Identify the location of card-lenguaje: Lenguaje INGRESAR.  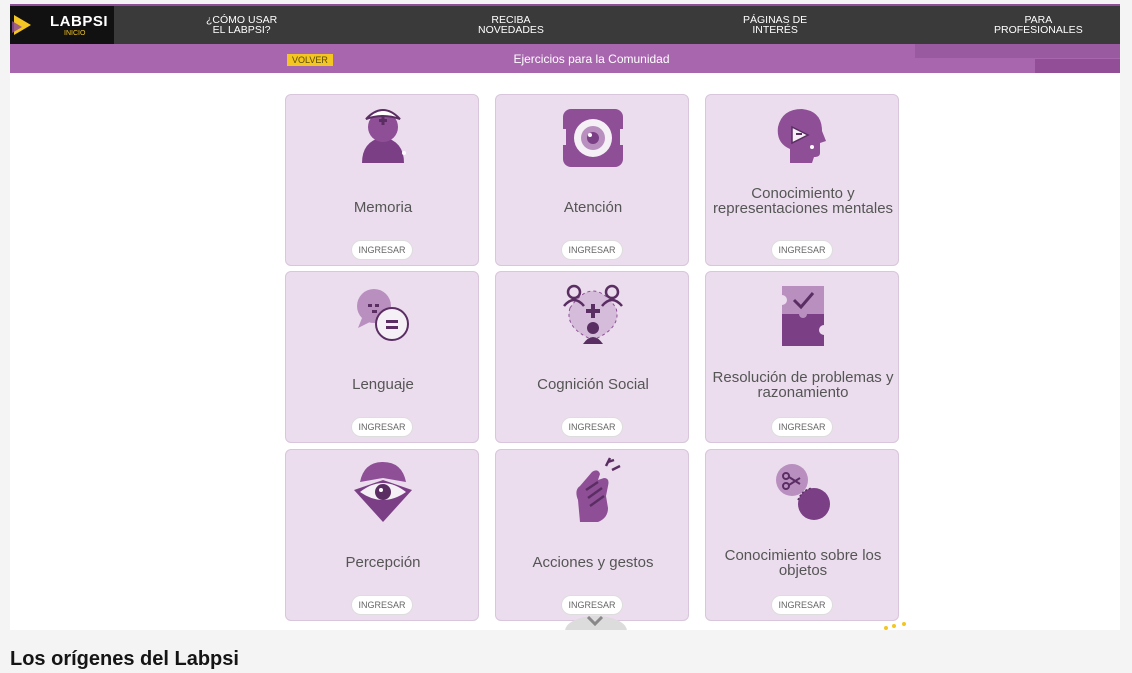
(382, 357).